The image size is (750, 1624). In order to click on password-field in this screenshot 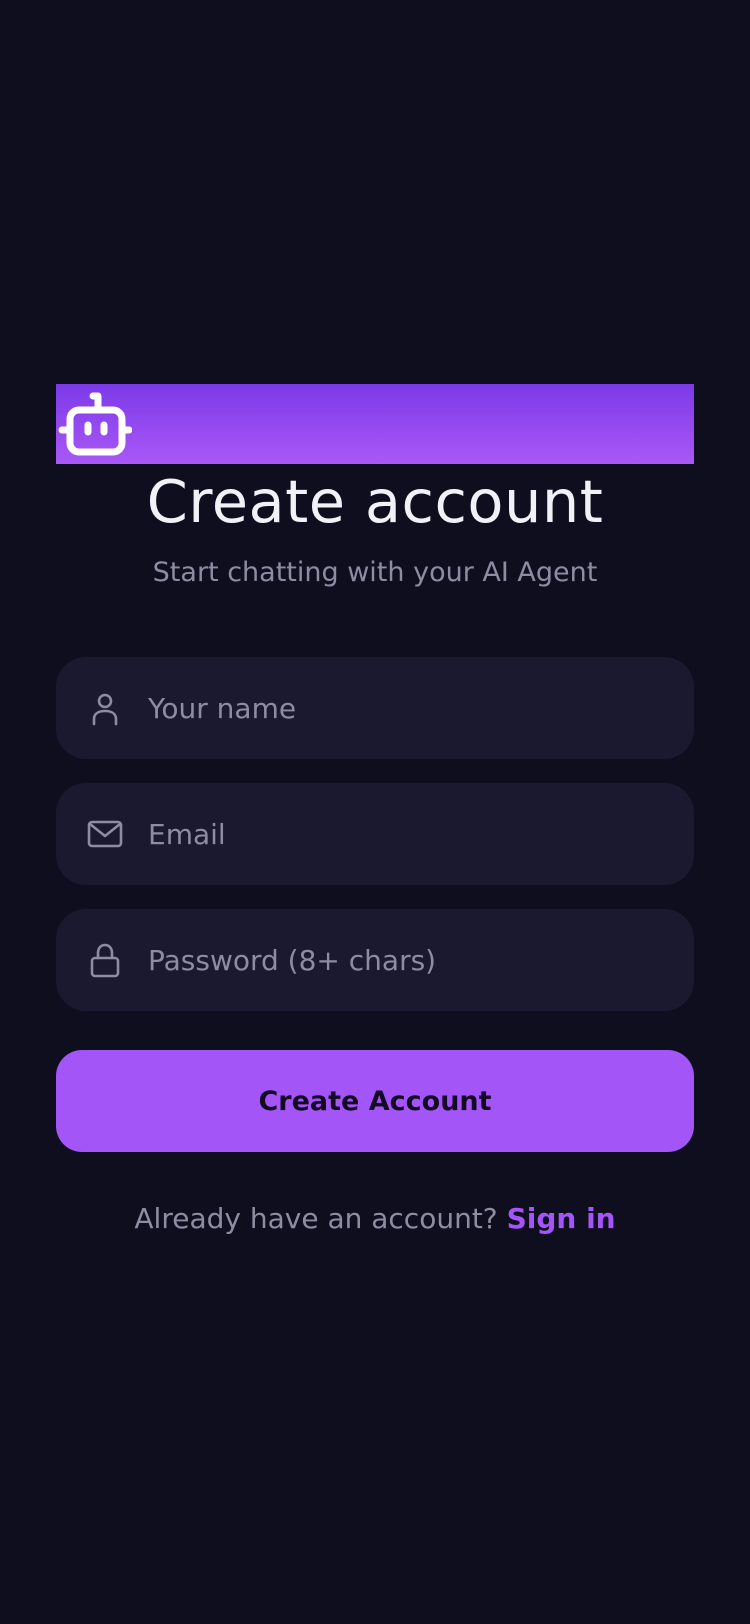, I will do `click(375, 960)`.